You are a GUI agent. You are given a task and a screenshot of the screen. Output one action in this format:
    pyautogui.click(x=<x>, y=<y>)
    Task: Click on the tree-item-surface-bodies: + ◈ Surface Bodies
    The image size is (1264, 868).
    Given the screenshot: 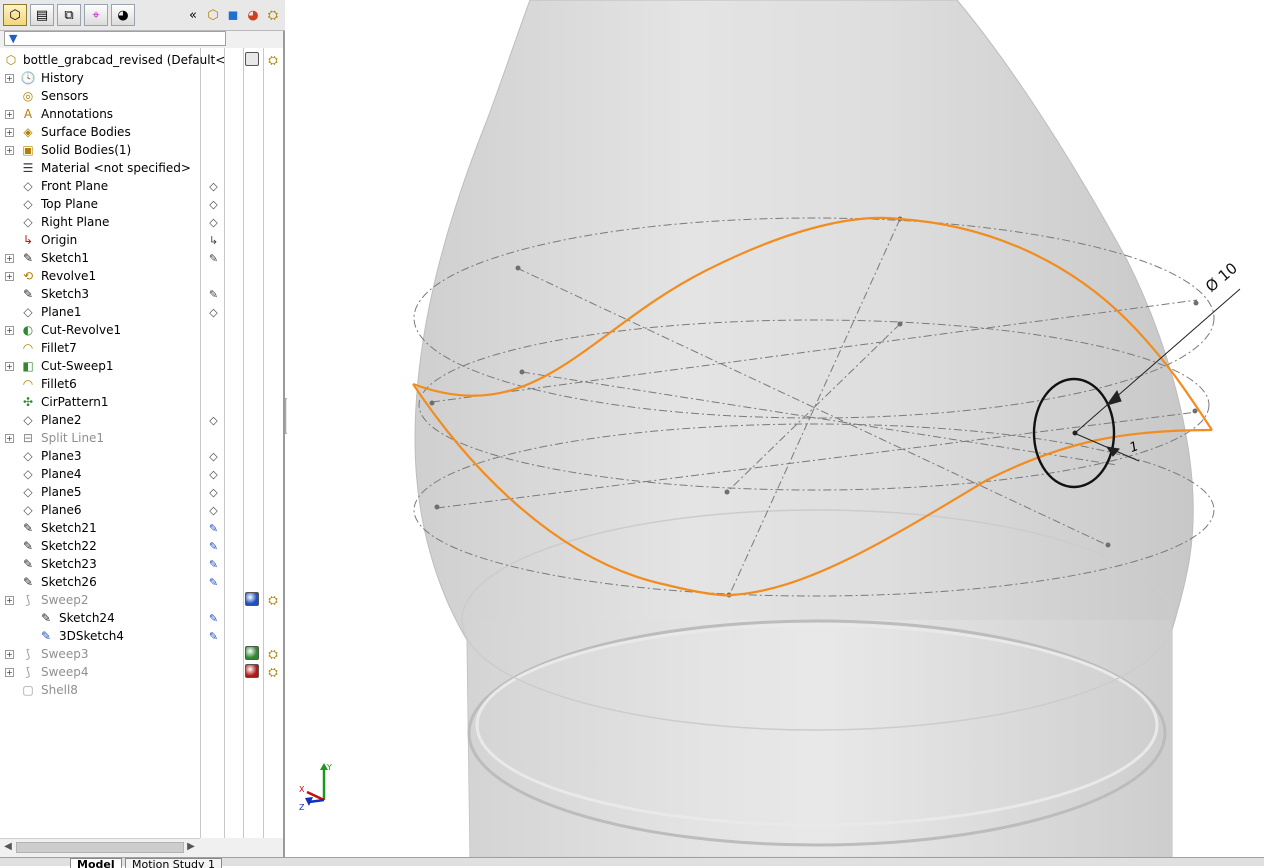 What is the action you would take?
    pyautogui.click(x=141, y=132)
    